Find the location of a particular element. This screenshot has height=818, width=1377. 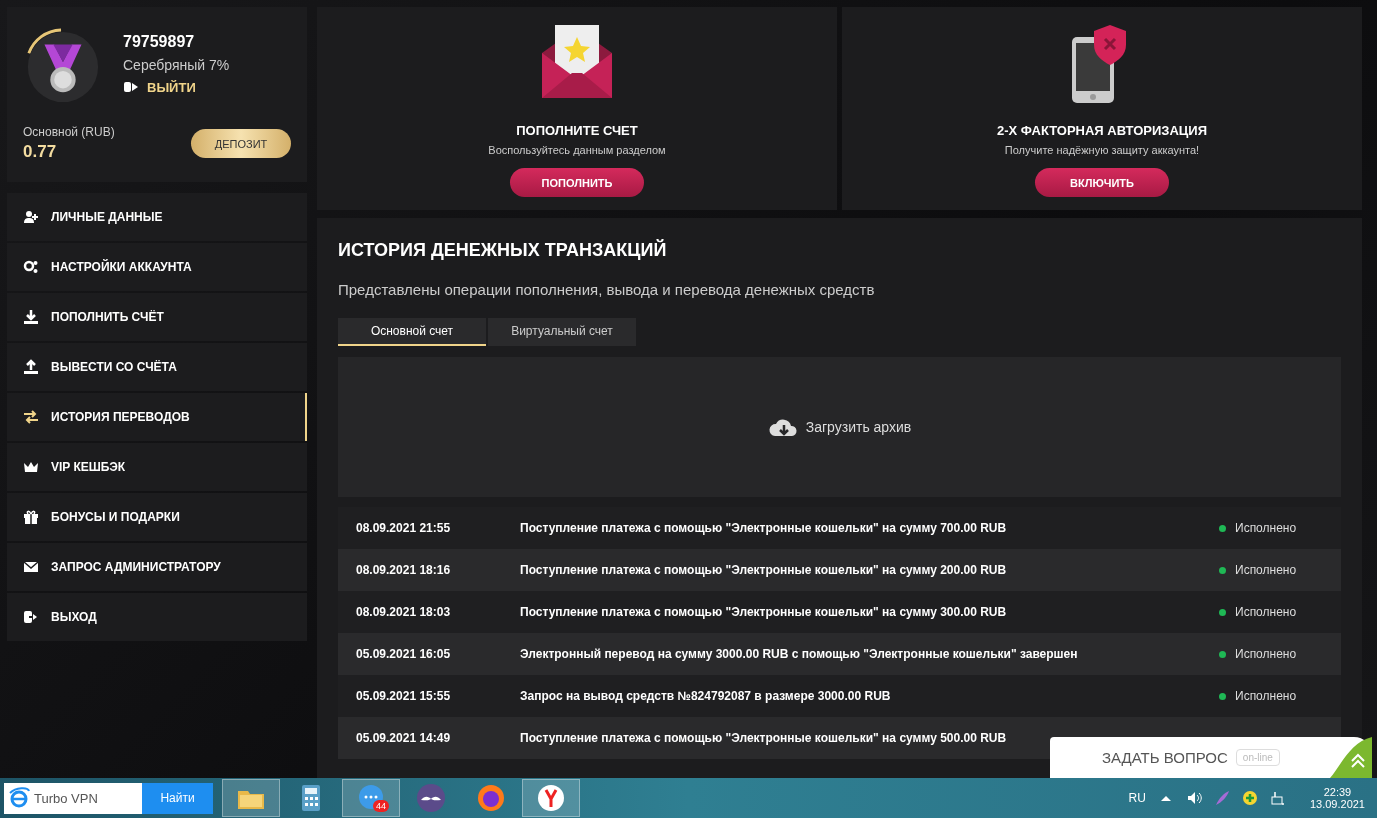

user-add-icon is located at coordinates (31, 217).